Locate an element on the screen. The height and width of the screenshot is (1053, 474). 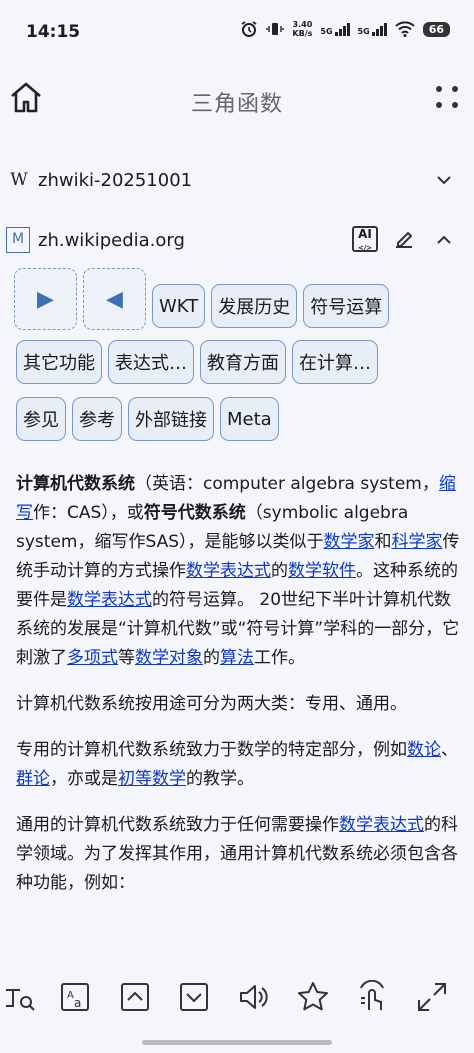
net-speed-unit: KB/s is located at coordinates (302, 33).